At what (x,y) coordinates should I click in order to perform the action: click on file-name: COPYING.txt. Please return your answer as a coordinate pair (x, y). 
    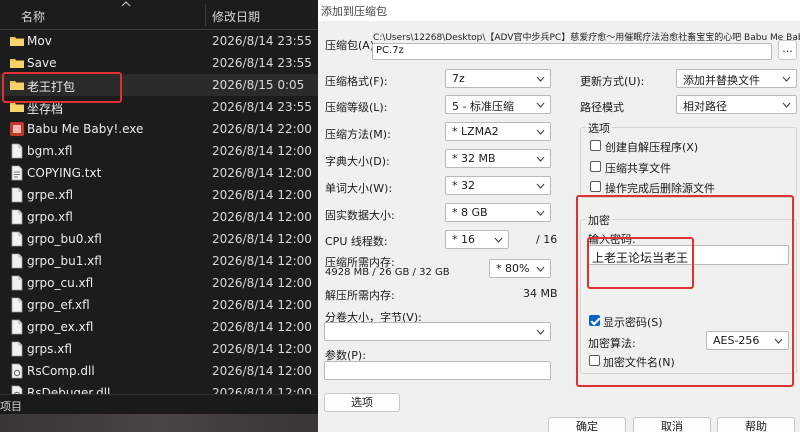
    Looking at the image, I should click on (64, 173).